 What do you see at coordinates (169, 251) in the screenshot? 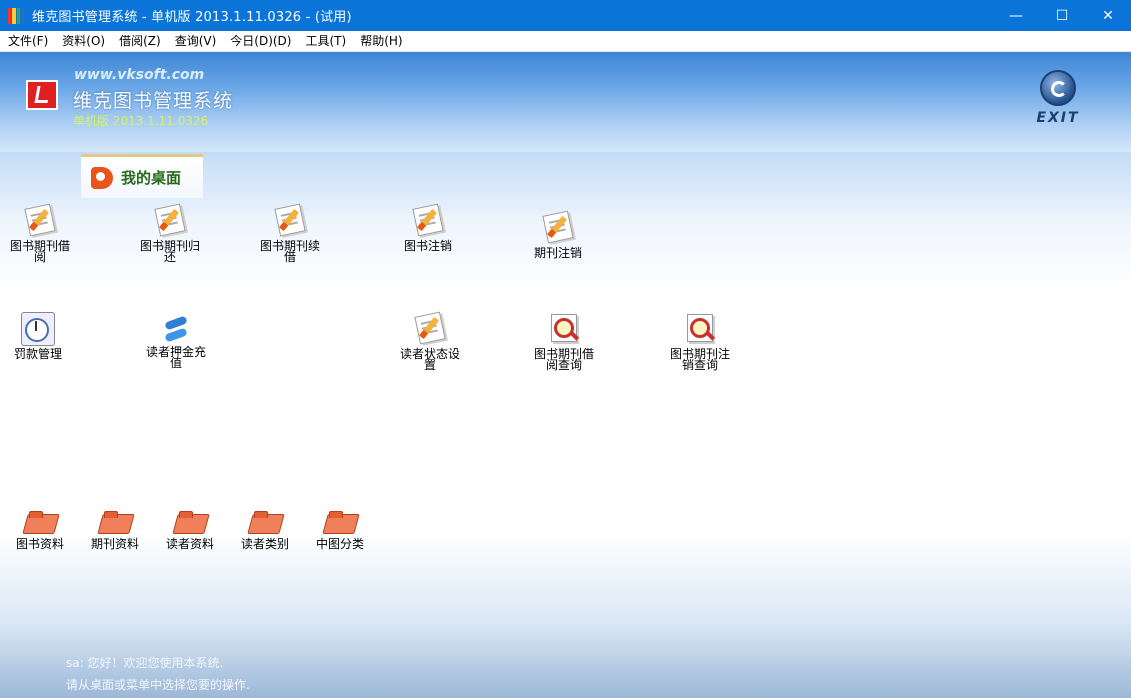
I see `shortcut-label: 图书期刊归还` at bounding box center [169, 251].